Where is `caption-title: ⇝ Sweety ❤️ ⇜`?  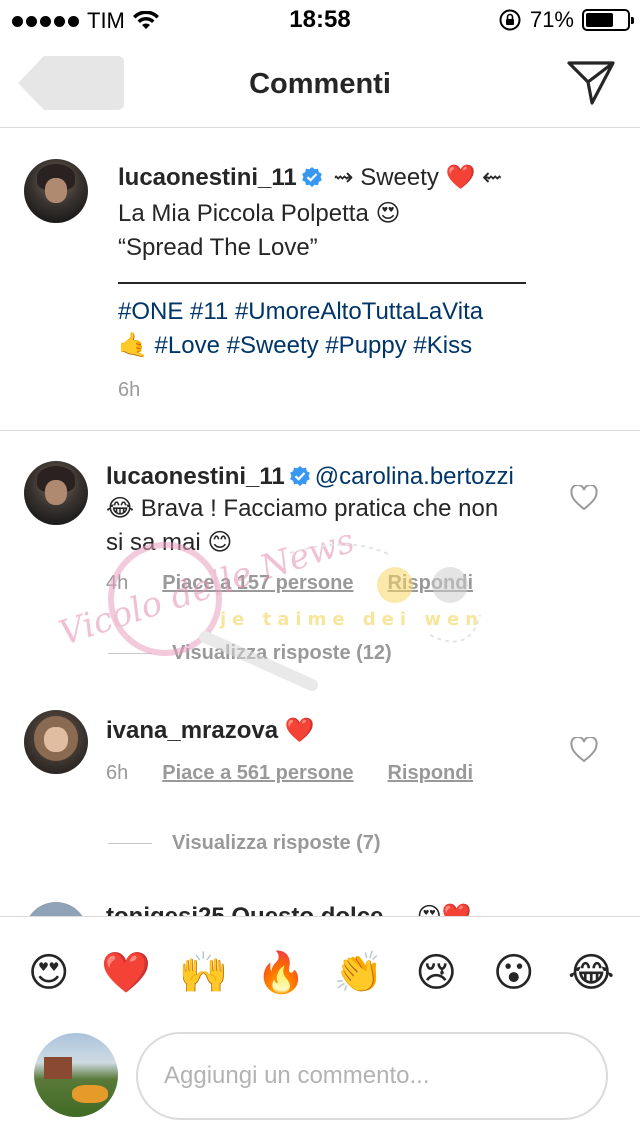
caption-title: ⇝ Sweety ❤️ ⇜ is located at coordinates (414, 177).